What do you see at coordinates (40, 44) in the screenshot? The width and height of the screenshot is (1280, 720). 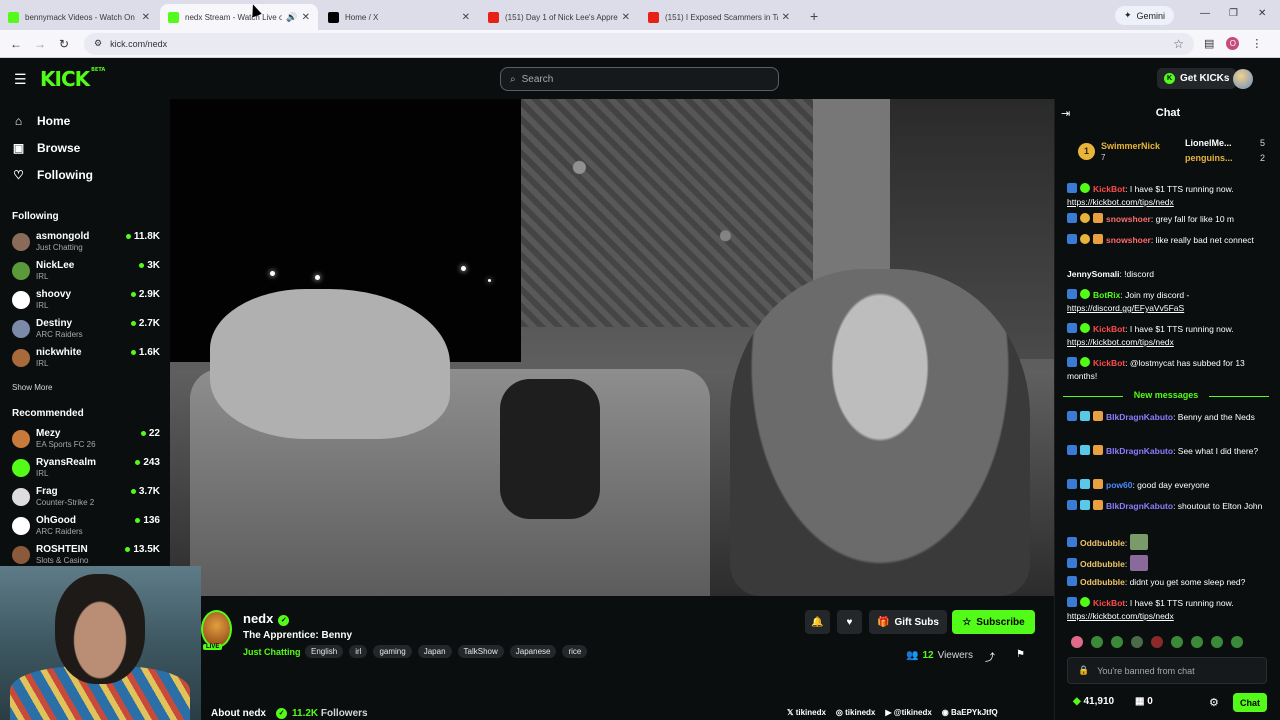 I see `forward-icon: →` at bounding box center [40, 44].